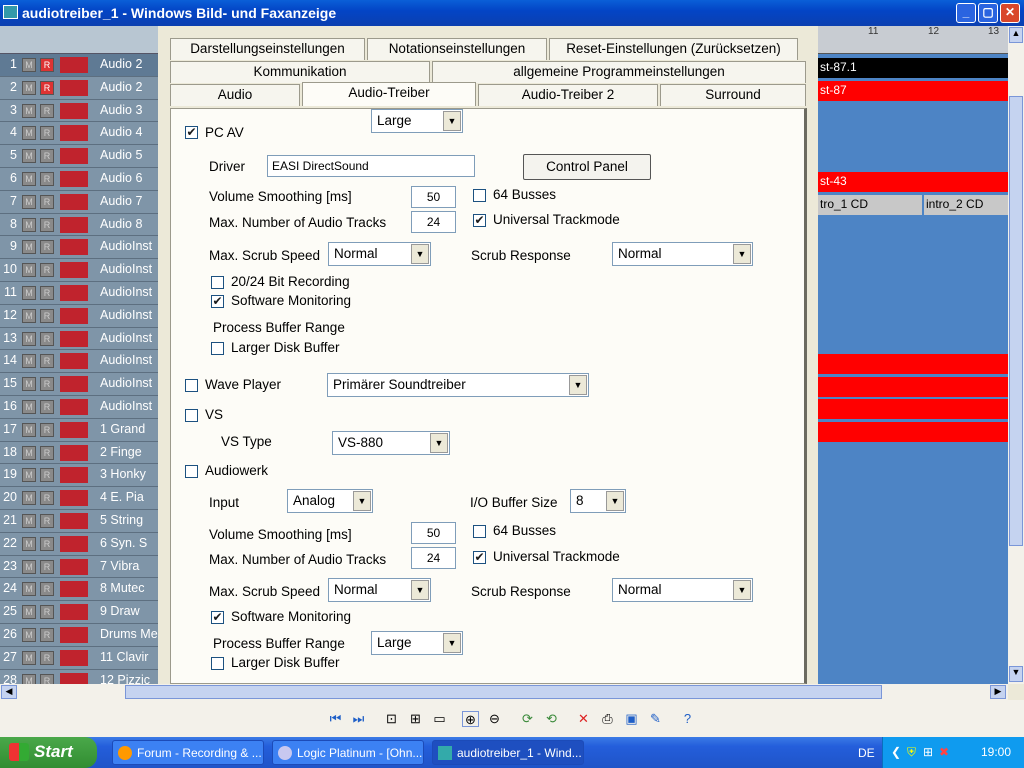 The width and height of the screenshot is (1024, 768). I want to click on minimize-button: _, so click(966, 13).